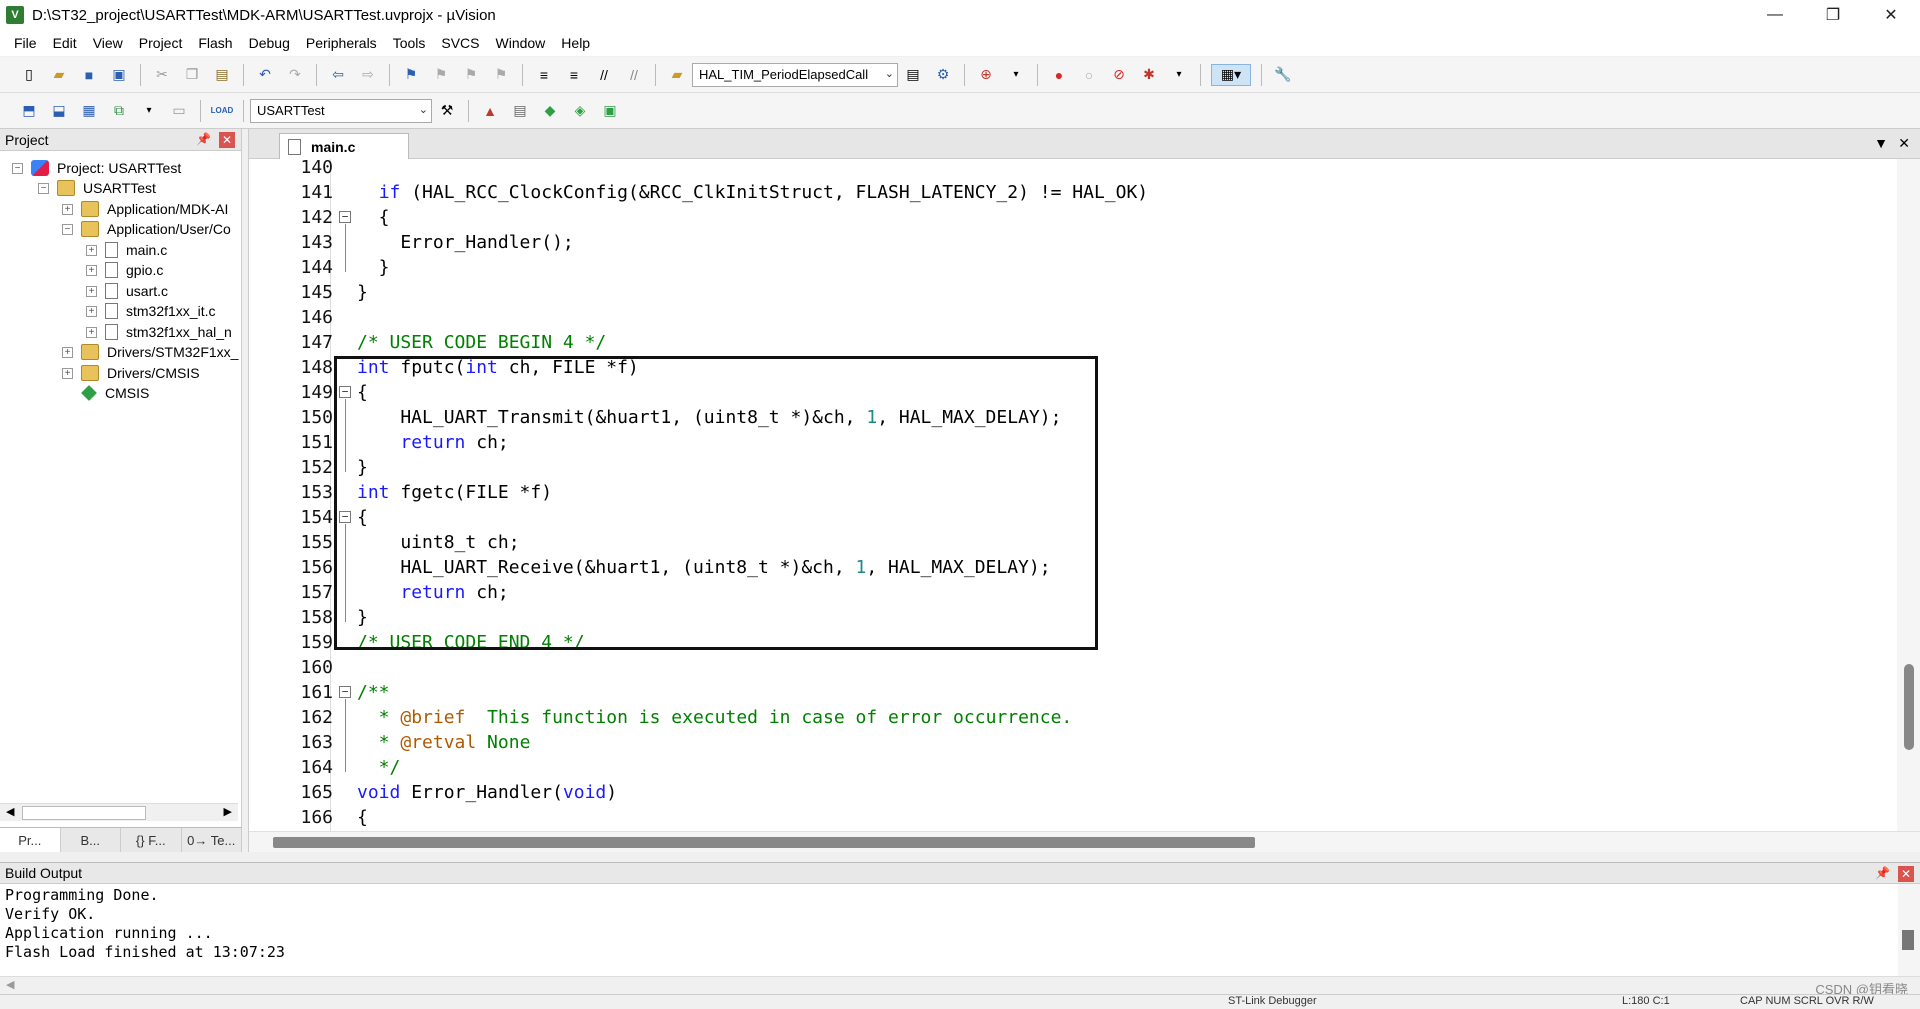 The image size is (1920, 1009). What do you see at coordinates (341, 43) in the screenshot?
I see `menu-peripherals: Peripherals` at bounding box center [341, 43].